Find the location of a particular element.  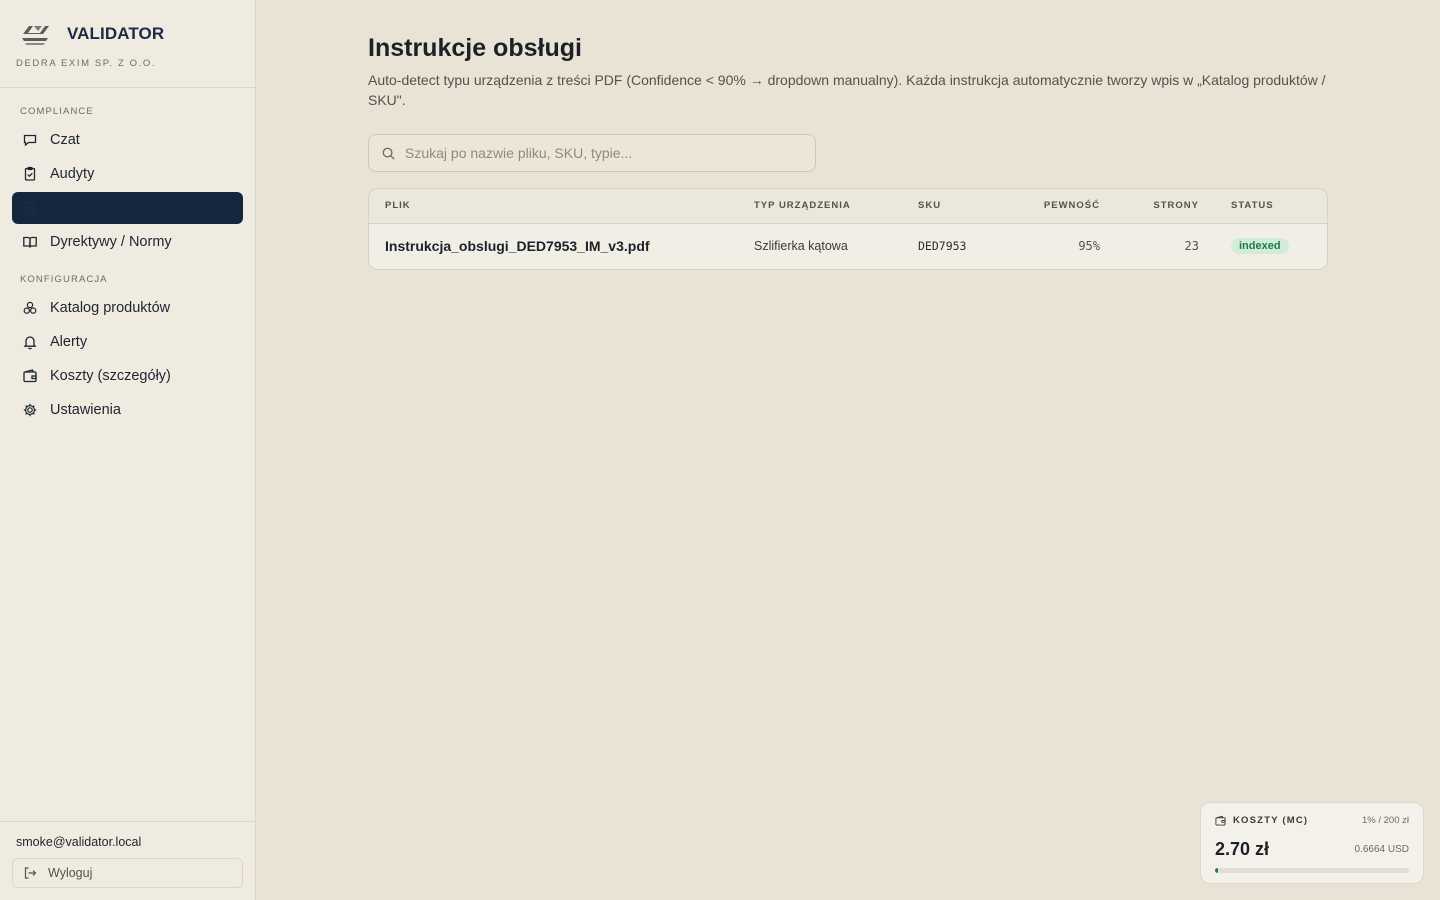

sidebar-item-label: Alerty is located at coordinates (69, 342).